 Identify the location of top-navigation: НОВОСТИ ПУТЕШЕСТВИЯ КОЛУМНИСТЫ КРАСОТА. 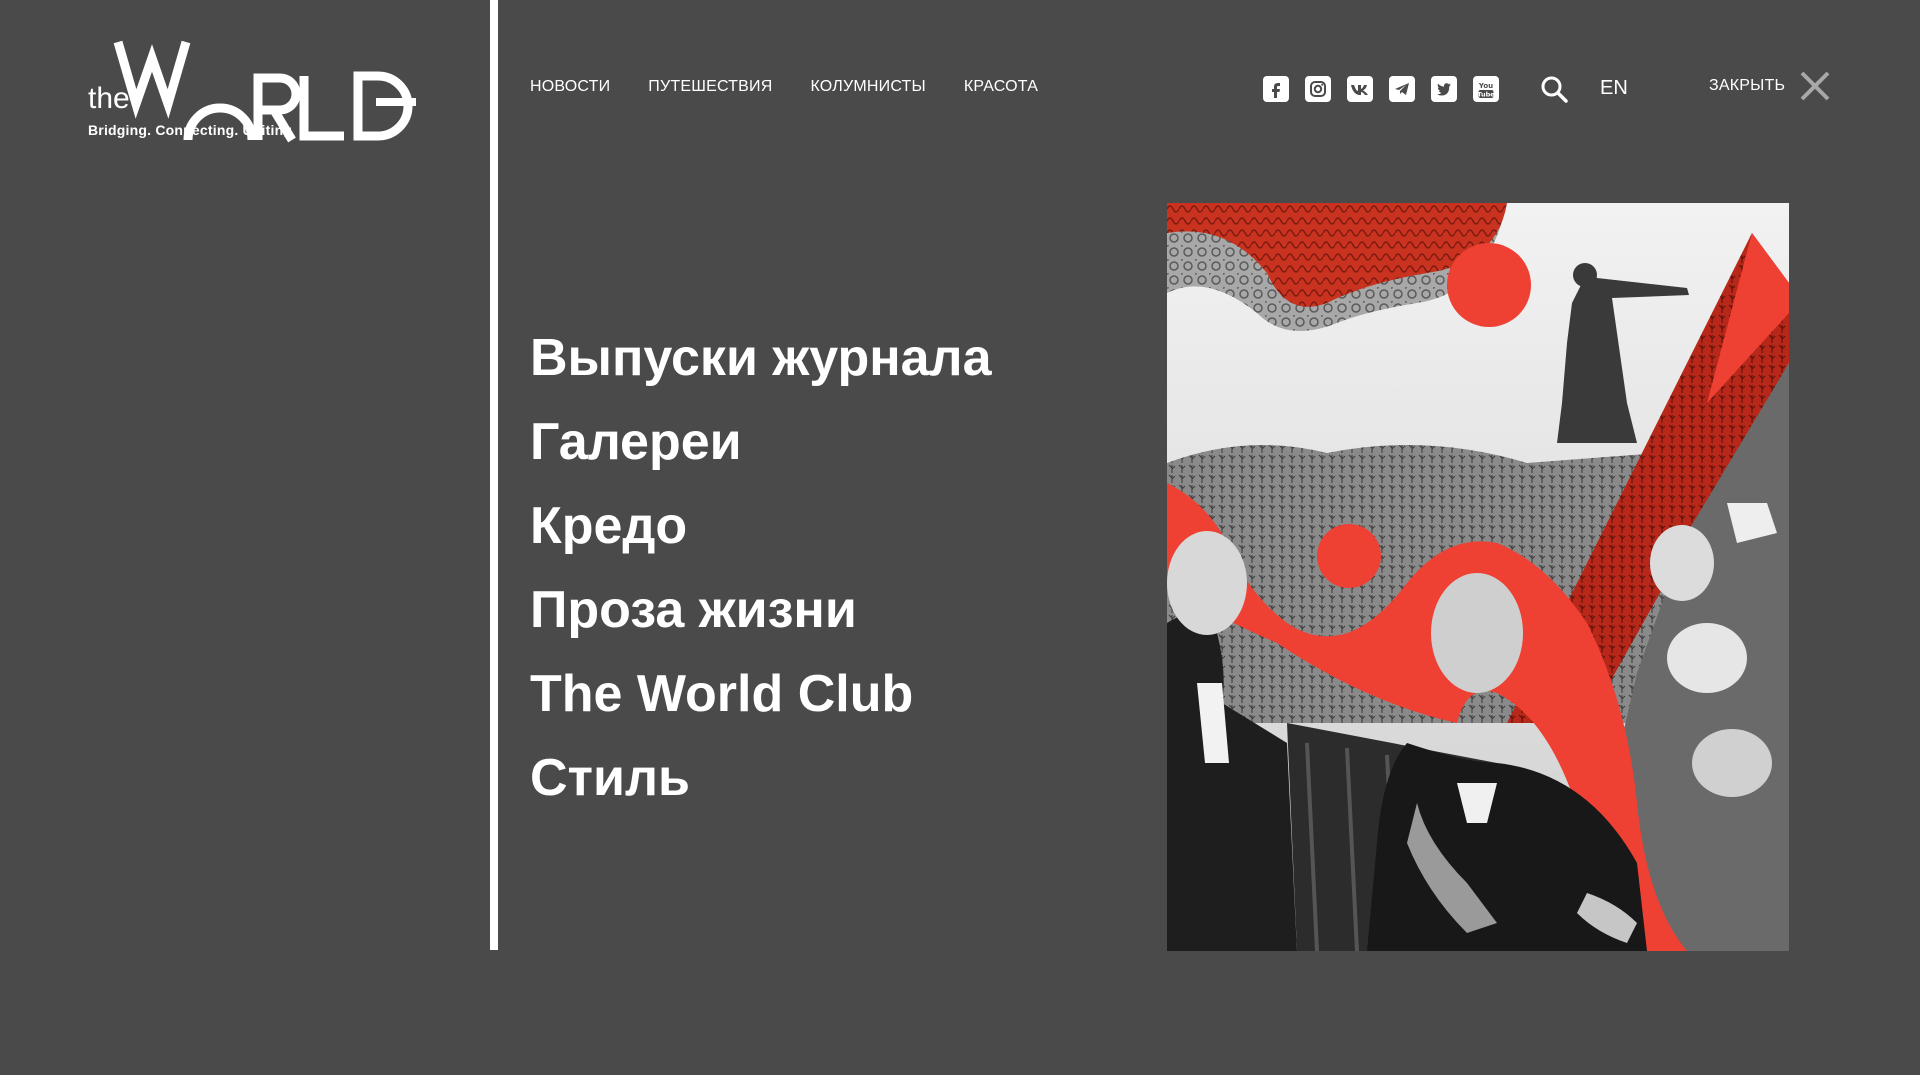
(784, 87).